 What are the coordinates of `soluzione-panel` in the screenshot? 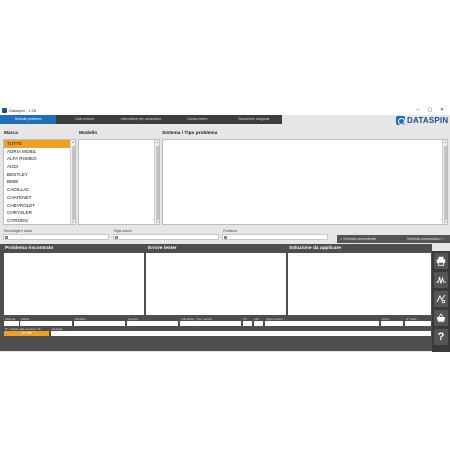 It's located at (359, 284).